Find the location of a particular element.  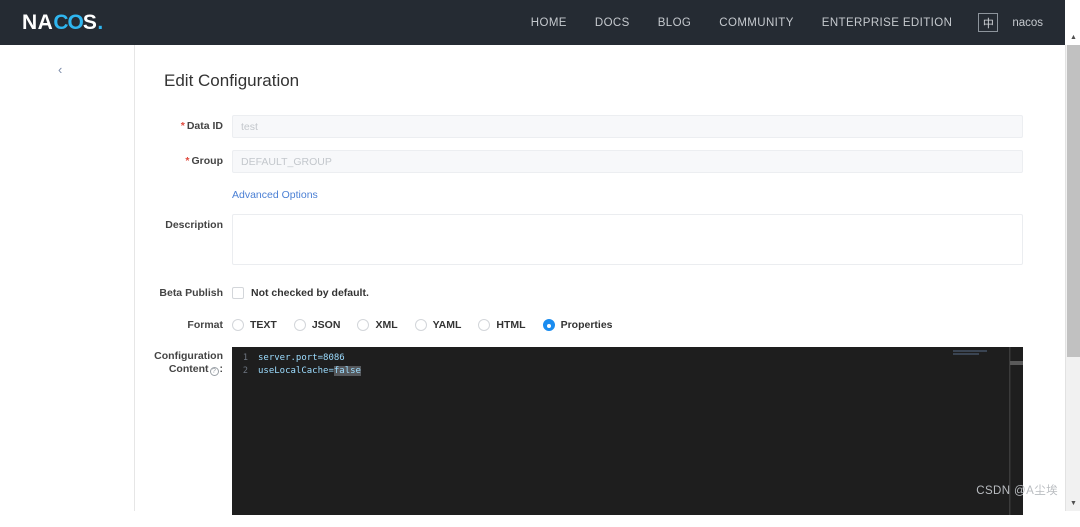

format-radio-json-label: JSON is located at coordinates (326, 325).